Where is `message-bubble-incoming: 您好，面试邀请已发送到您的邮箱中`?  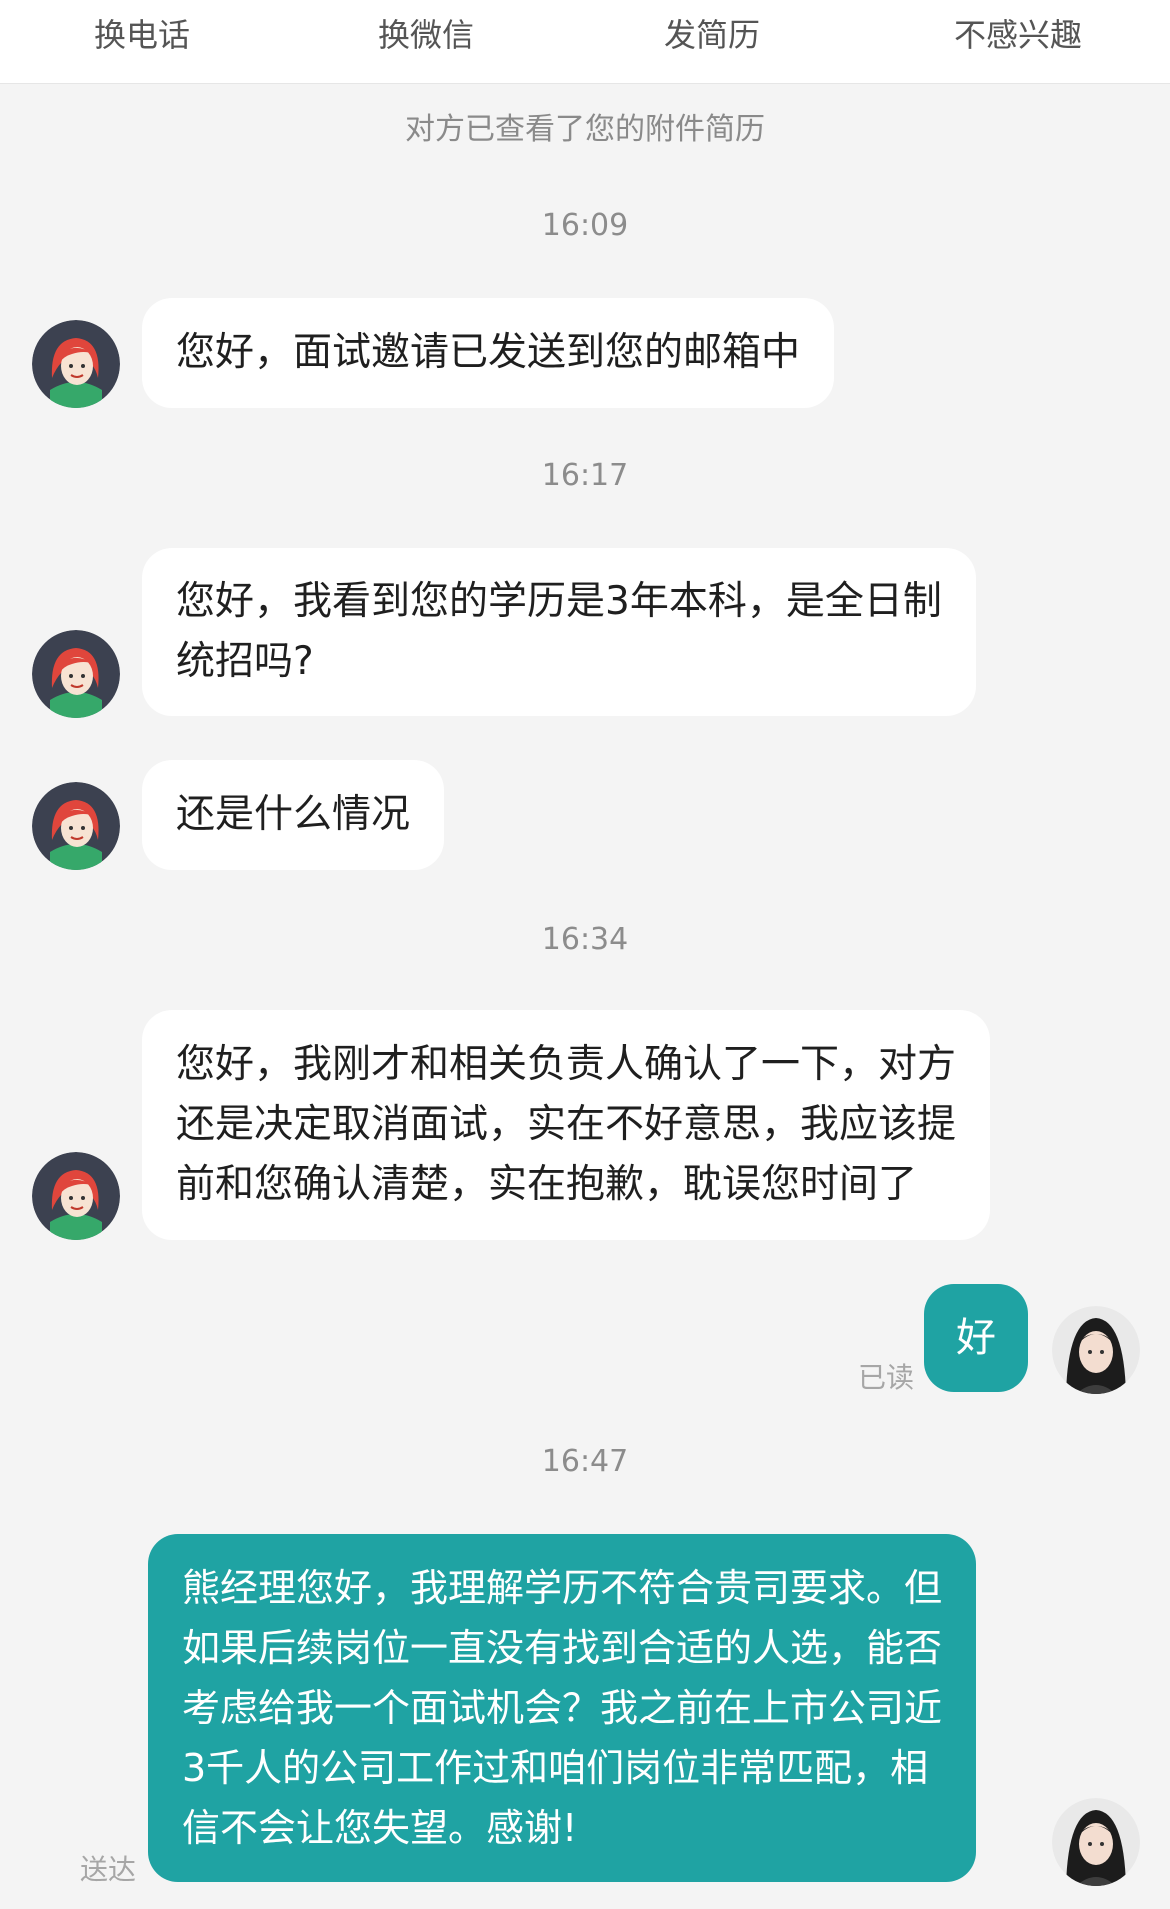 message-bubble-incoming: 您好，面试邀请已发送到您的邮箱中 is located at coordinates (488, 353).